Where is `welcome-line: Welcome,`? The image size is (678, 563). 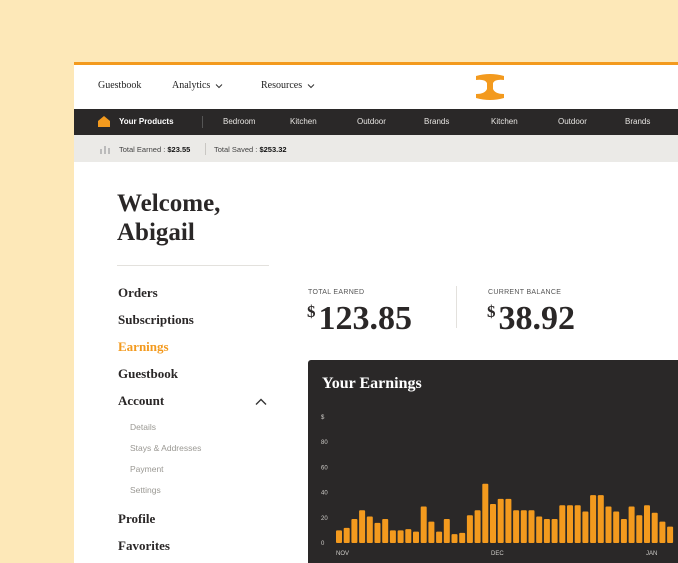 welcome-line: Welcome, is located at coordinates (169, 203).